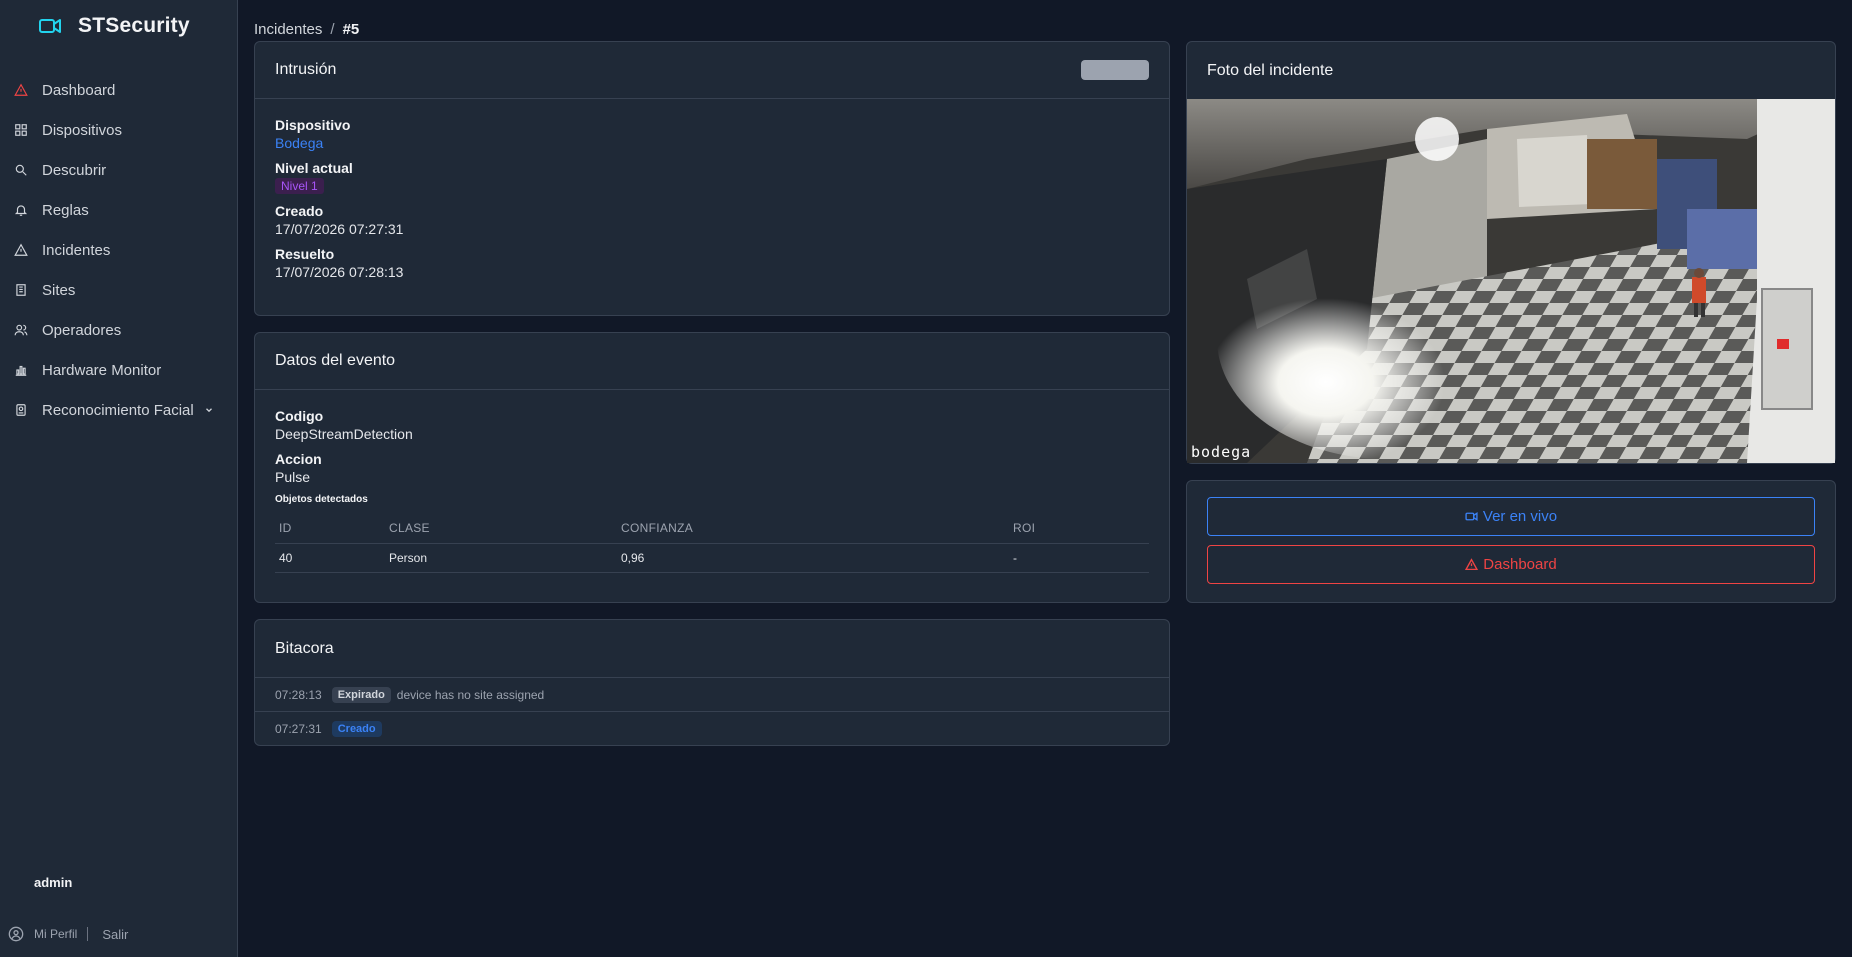 Image resolution: width=1852 pixels, height=957 pixels. I want to click on breadcrumb: Incidentes / #5, so click(306, 29).